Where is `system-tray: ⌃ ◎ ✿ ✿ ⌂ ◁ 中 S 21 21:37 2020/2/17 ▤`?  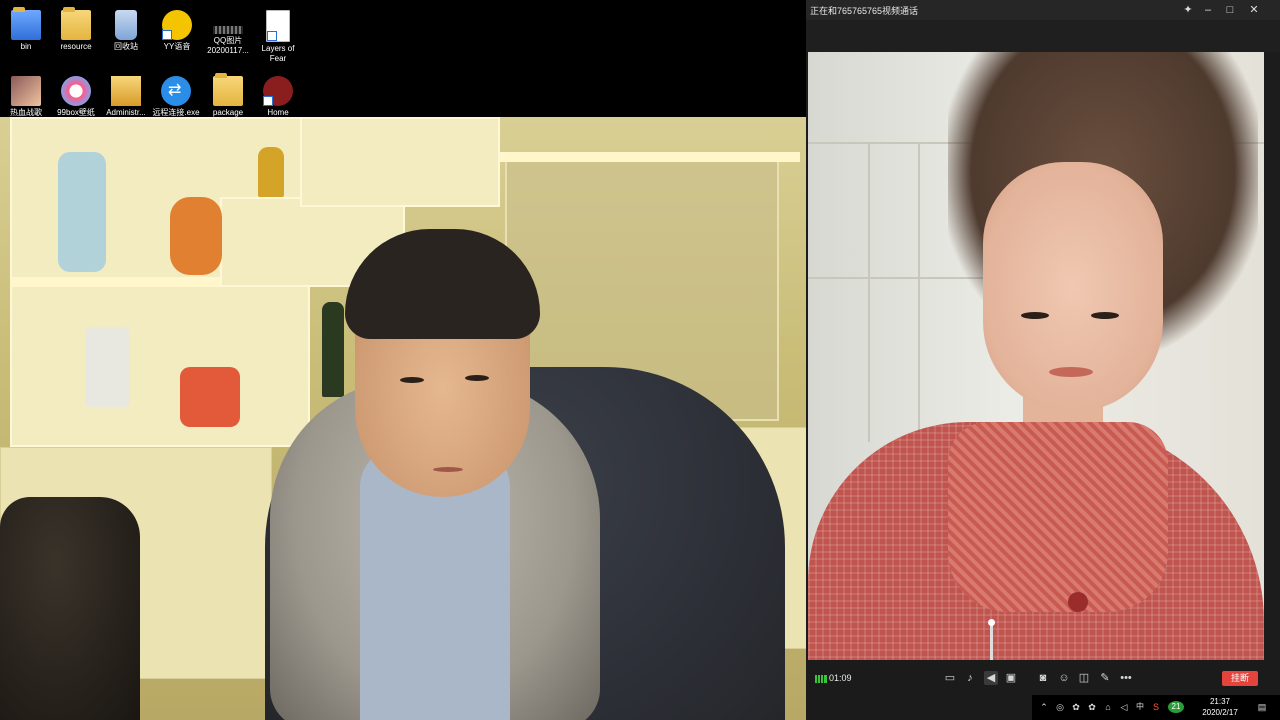
system-tray: ⌃ ◎ ✿ ✿ ⌂ ◁ 中 S 21 21:37 2020/2/17 ▤ is located at coordinates (1156, 707).